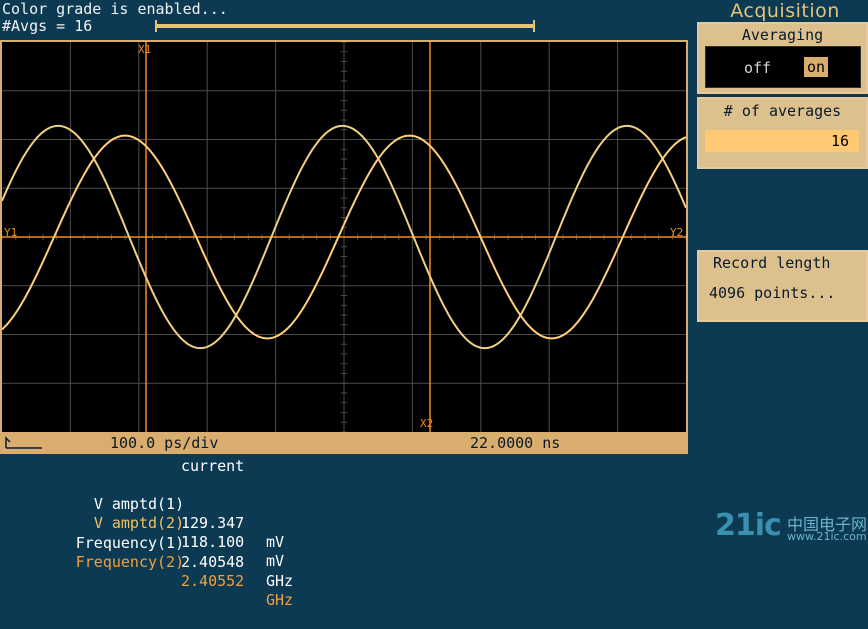  I want to click on averaging-off-option: off, so click(757, 68).